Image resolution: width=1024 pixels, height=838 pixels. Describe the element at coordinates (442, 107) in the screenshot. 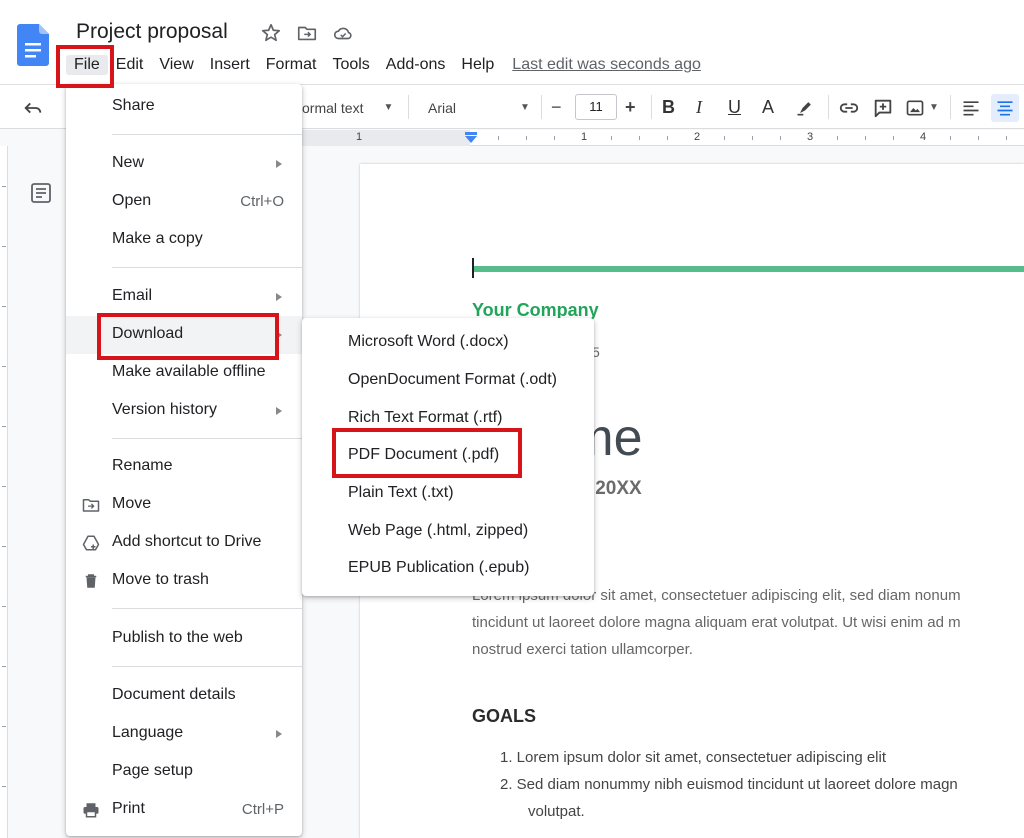

I see `font-select-value: Arial` at that location.